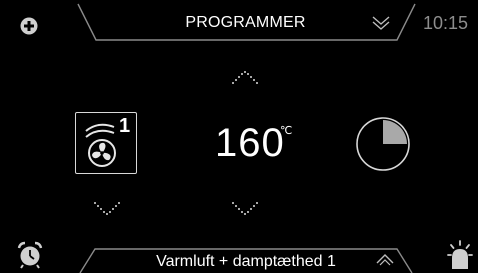 The height and width of the screenshot is (273, 478). I want to click on mode-down-arrow, so click(107, 208).